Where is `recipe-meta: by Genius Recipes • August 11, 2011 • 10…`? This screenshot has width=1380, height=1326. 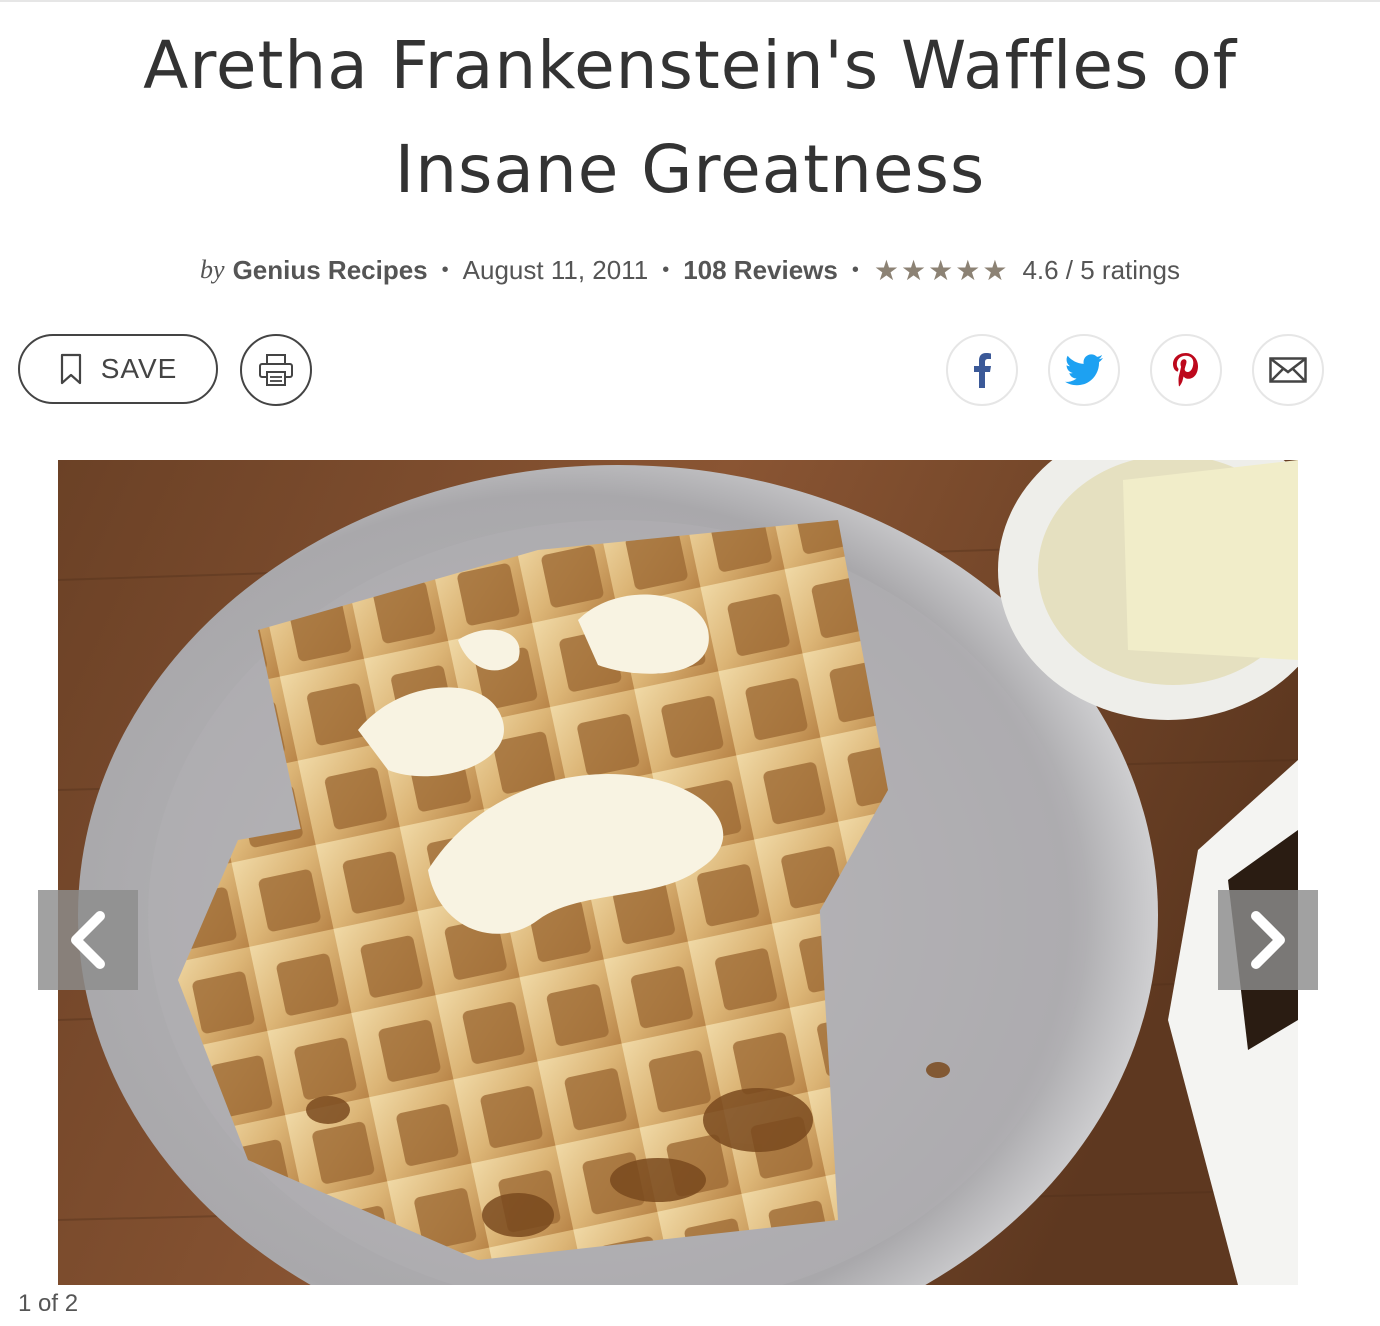 recipe-meta: by Genius Recipes • August 11, 2011 • 10… is located at coordinates (690, 270).